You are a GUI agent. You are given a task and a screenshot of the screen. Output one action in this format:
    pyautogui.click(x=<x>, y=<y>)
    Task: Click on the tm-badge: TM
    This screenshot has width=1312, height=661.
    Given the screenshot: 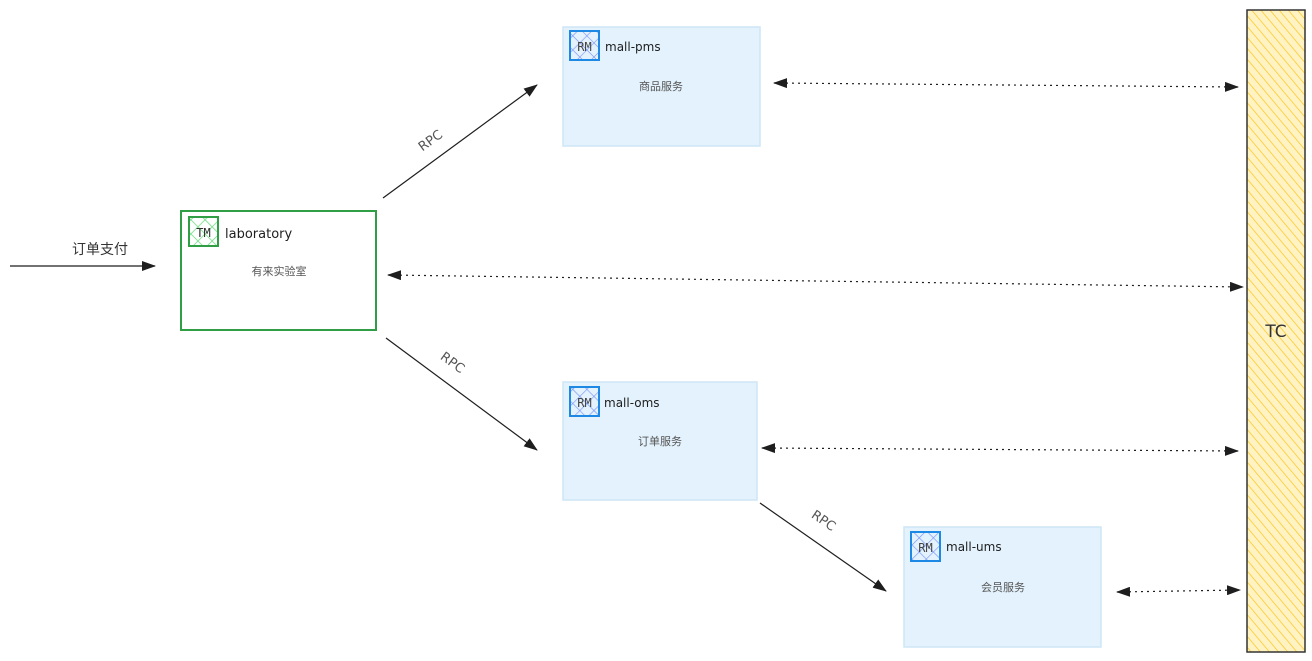 What is the action you would take?
    pyautogui.click(x=203, y=233)
    